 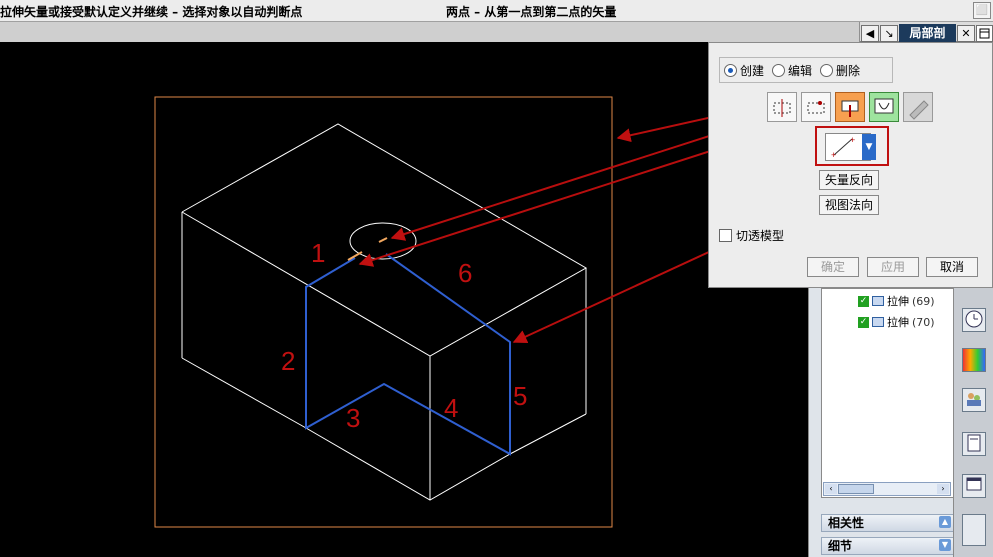 I want to click on reverse-vector-button: 矢量反向, so click(x=849, y=180).